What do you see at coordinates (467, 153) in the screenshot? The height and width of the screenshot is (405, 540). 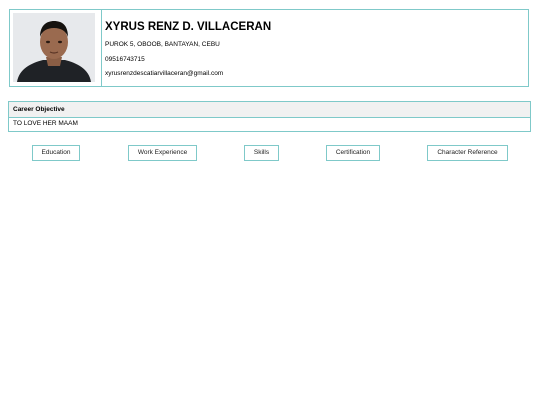 I see `character-reference-button: Character Reference` at bounding box center [467, 153].